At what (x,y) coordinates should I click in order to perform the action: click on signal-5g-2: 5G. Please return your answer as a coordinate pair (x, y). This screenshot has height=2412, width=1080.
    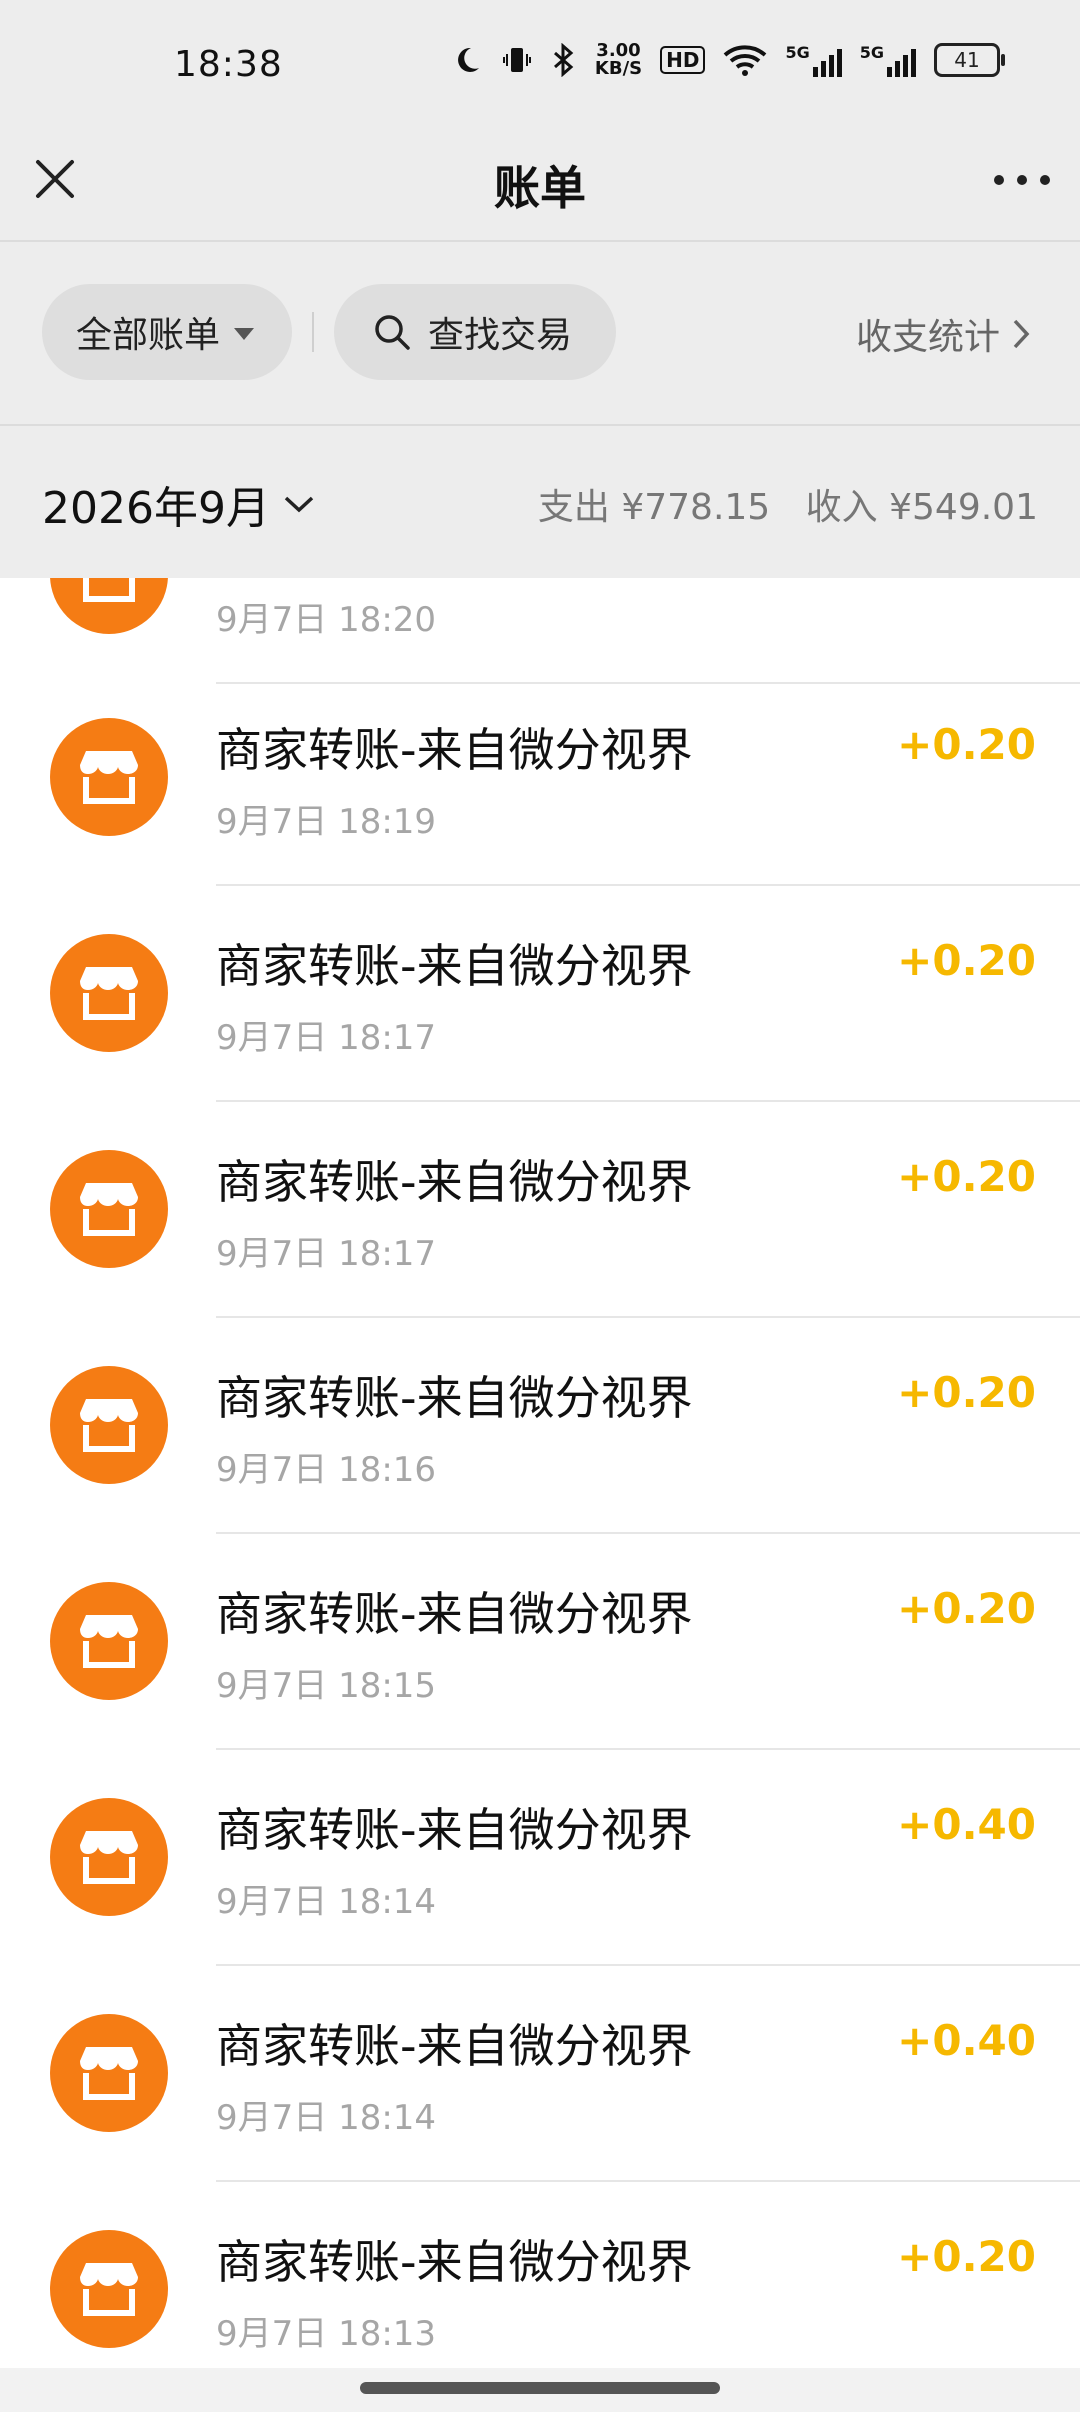
    Looking at the image, I should click on (888, 60).